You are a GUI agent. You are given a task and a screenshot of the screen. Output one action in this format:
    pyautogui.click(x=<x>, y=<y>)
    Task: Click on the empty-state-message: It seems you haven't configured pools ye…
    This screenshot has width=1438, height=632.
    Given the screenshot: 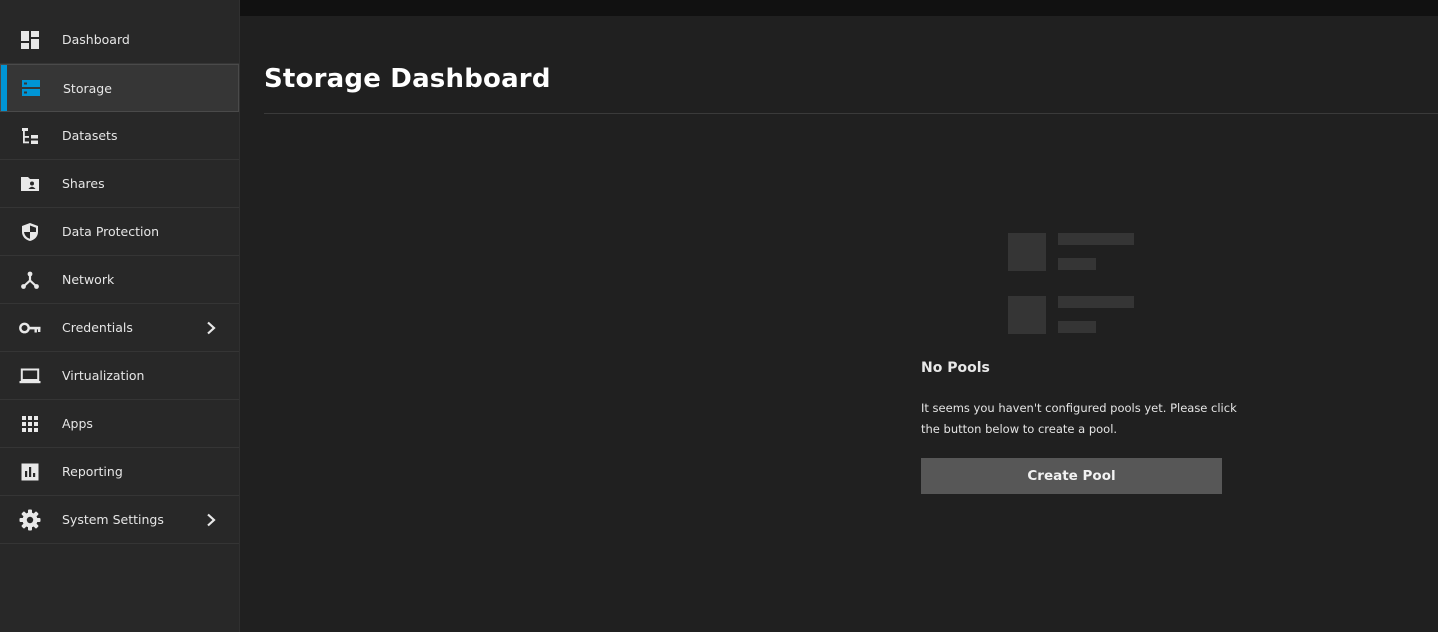 What is the action you would take?
    pyautogui.click(x=1079, y=418)
    